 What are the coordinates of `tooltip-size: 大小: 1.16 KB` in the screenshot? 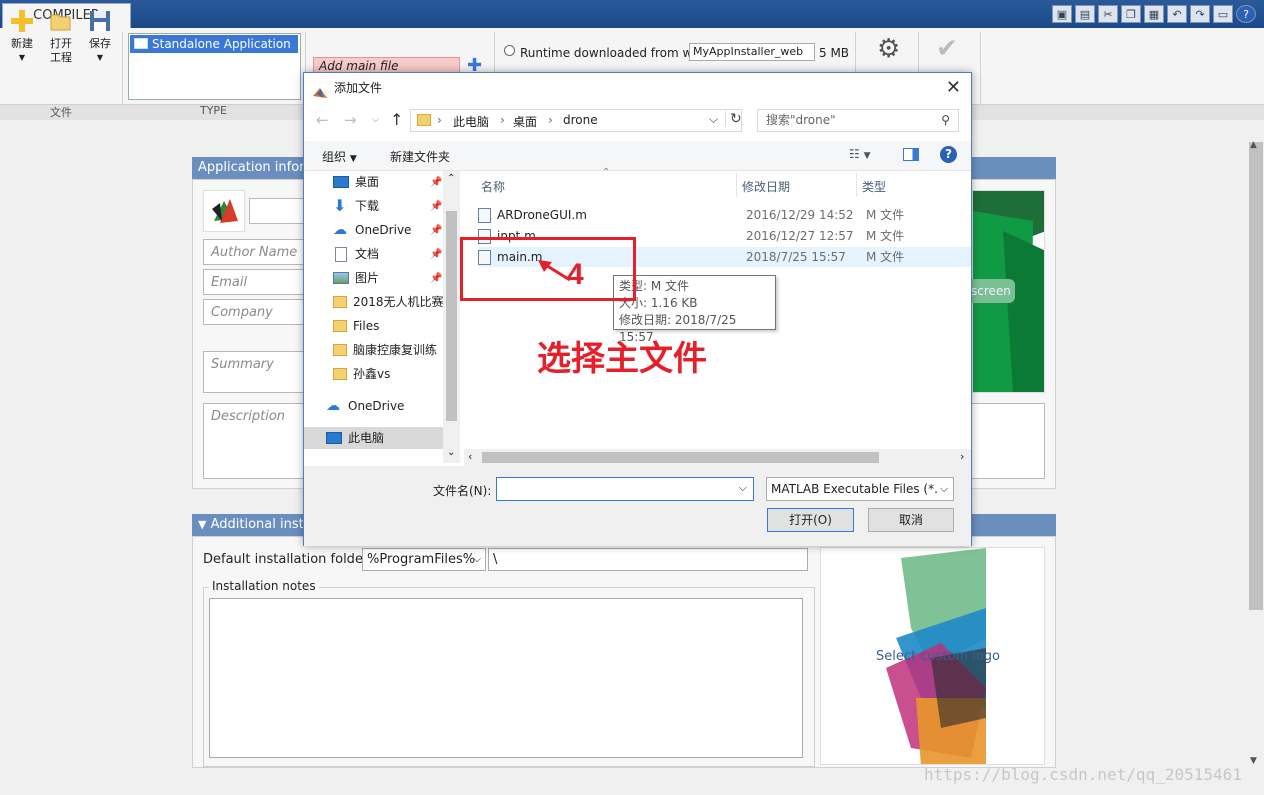 It's located at (658, 303).